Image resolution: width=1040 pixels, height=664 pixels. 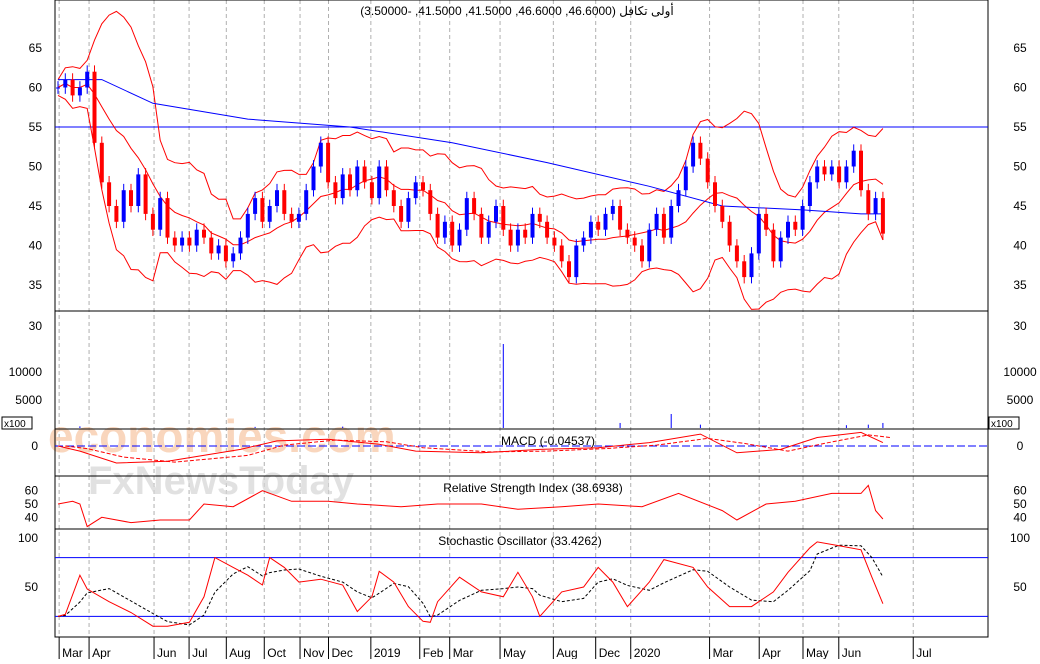 I want to click on stochastic-tick-left: 50, so click(x=32, y=587).